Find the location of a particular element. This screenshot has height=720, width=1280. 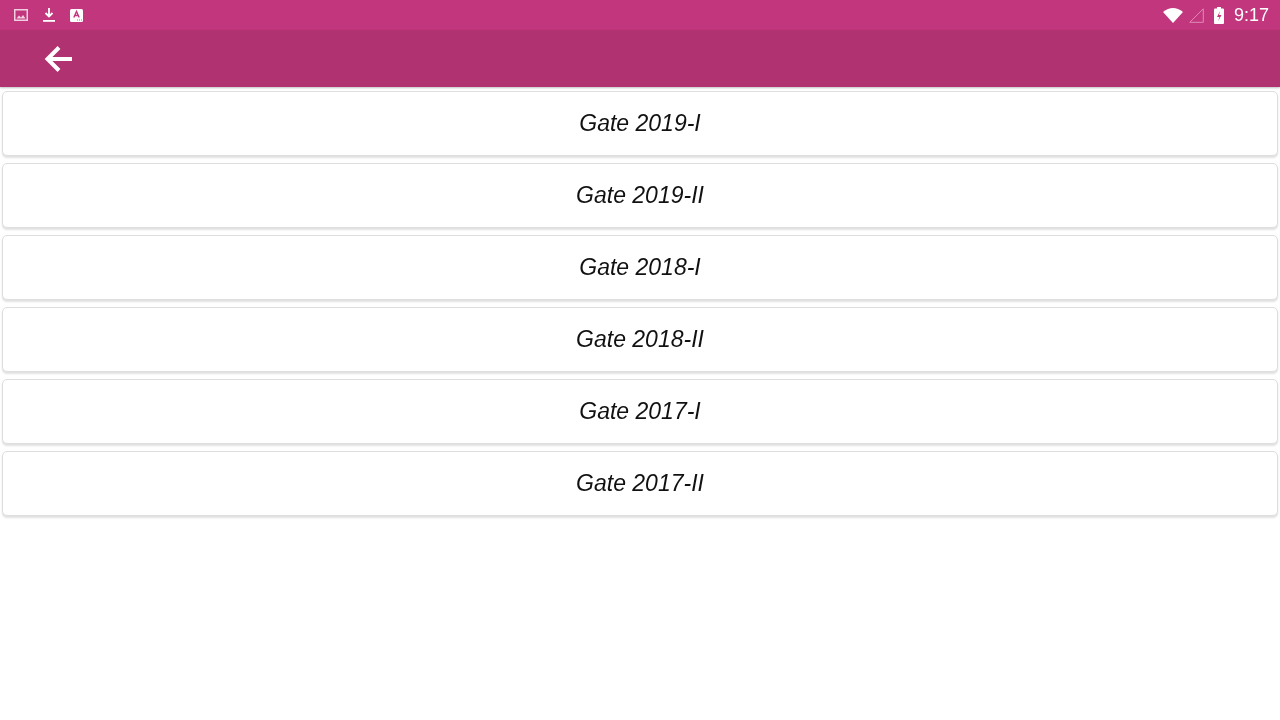

download-icon is located at coordinates (49, 15).